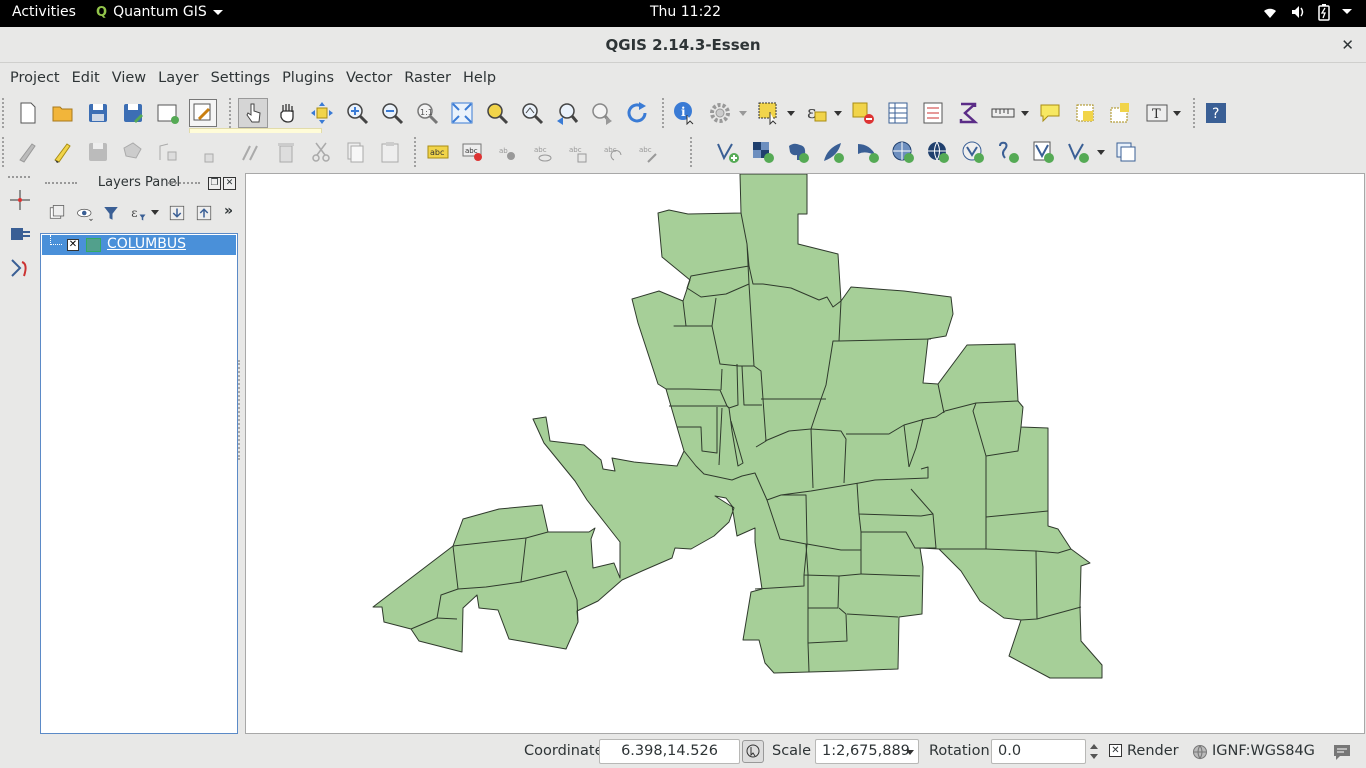 The width and height of the screenshot is (1366, 768). I want to click on add-wms-layer-button, so click(903, 152).